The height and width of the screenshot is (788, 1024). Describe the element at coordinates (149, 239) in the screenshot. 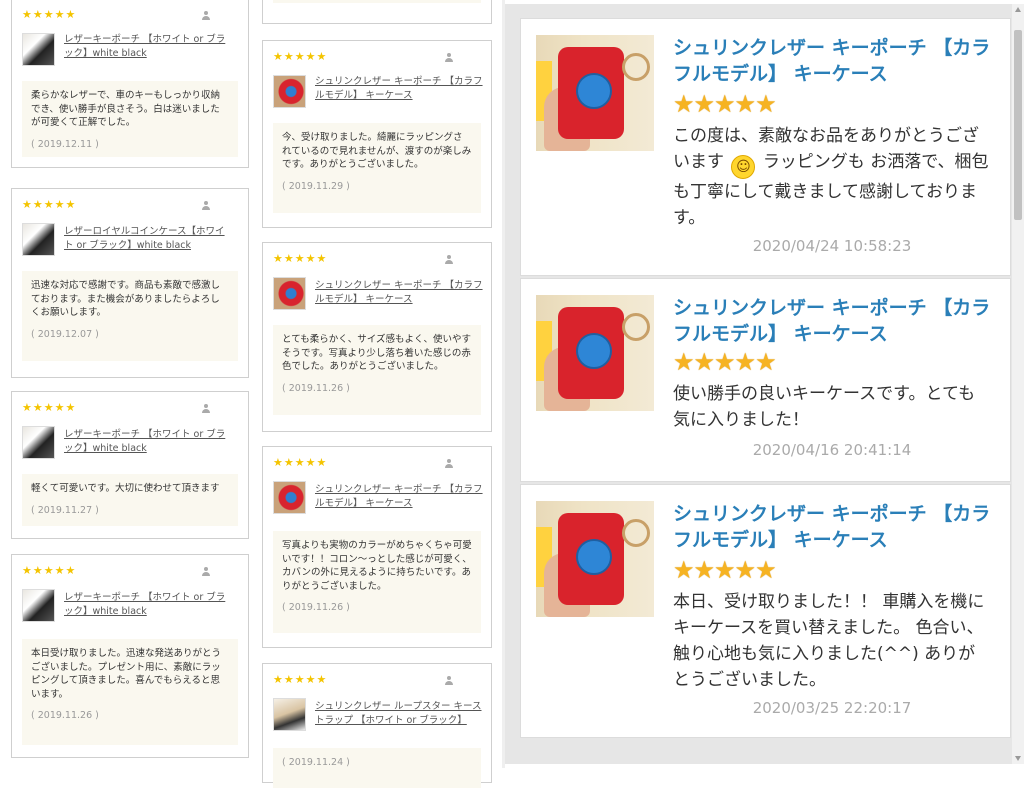

I see `product-link: レザーロイヤルコインケース【ホワイト or ブラック】white black` at that location.